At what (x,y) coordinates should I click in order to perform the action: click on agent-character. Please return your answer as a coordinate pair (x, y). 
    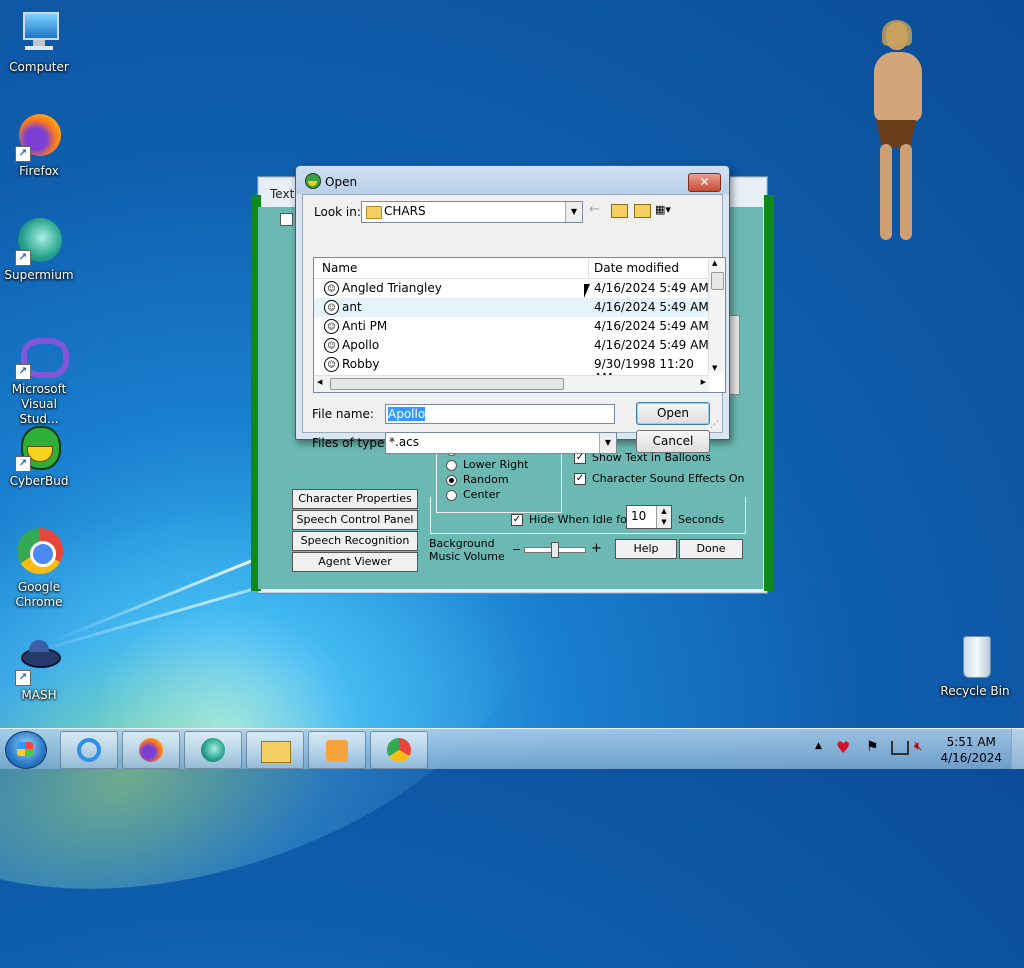
    Looking at the image, I should click on (899, 132).